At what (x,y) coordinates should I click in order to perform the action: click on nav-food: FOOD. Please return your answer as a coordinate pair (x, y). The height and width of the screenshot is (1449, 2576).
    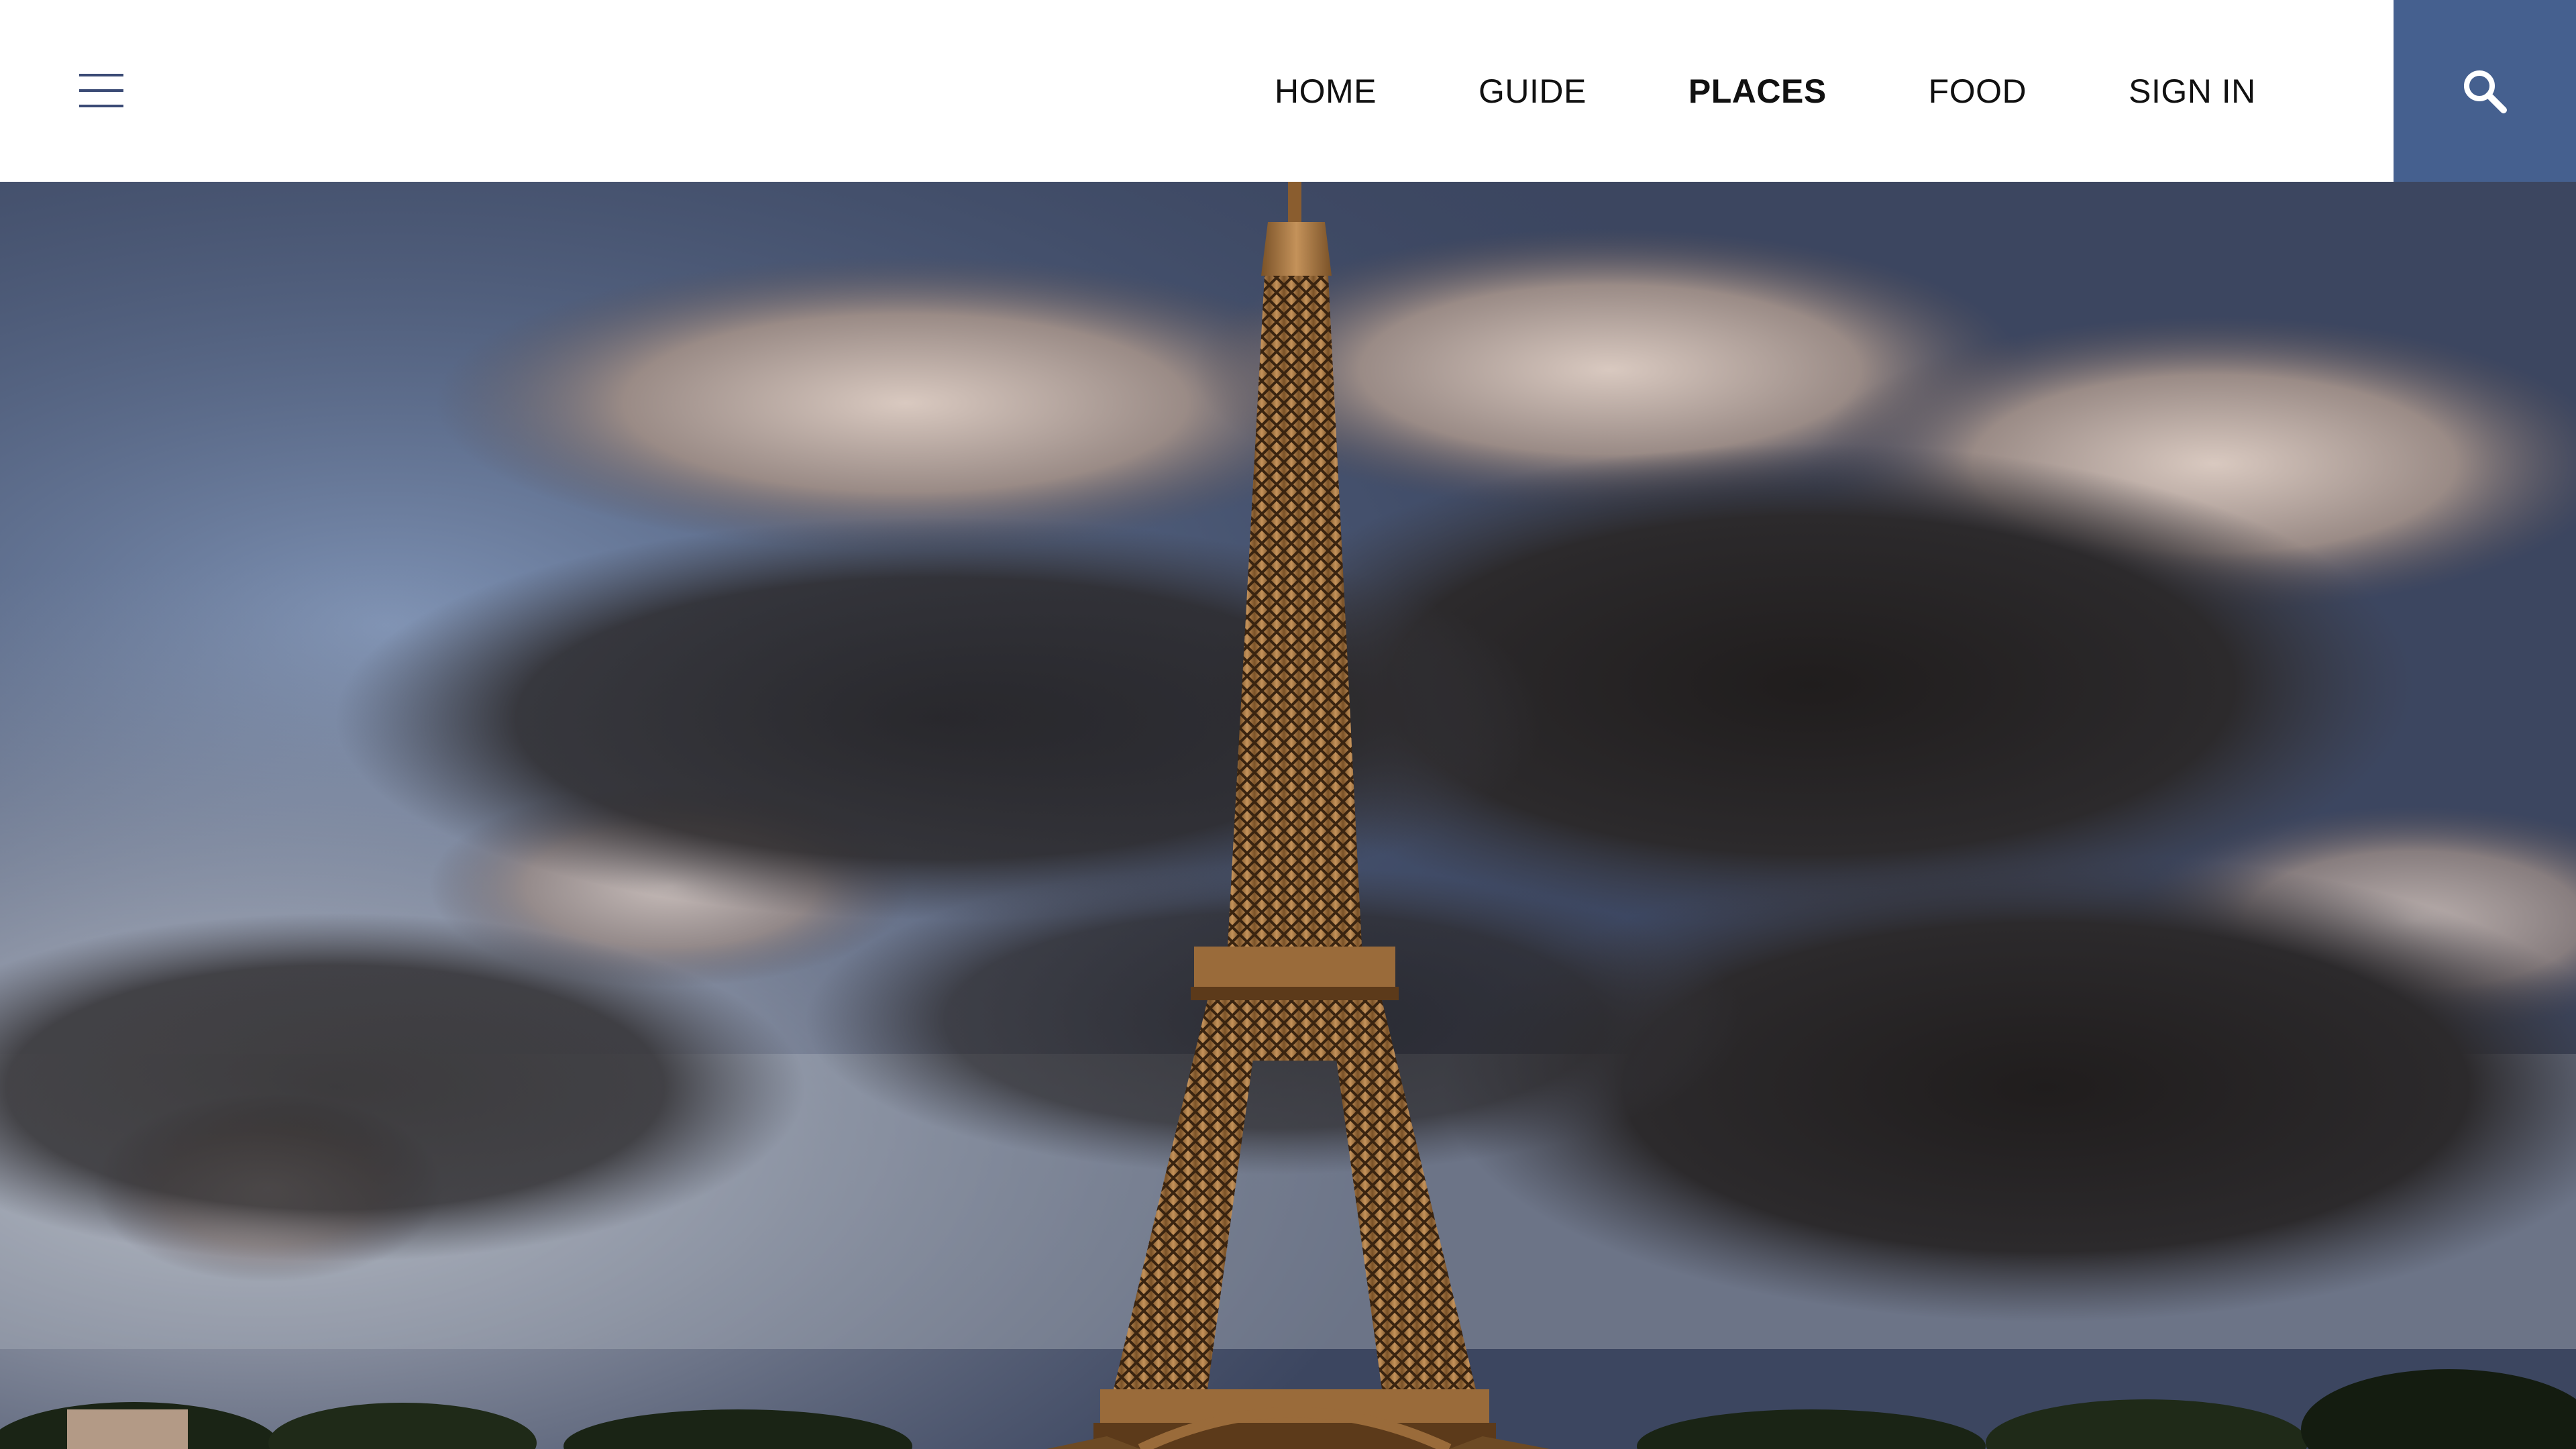
    Looking at the image, I should click on (1978, 91).